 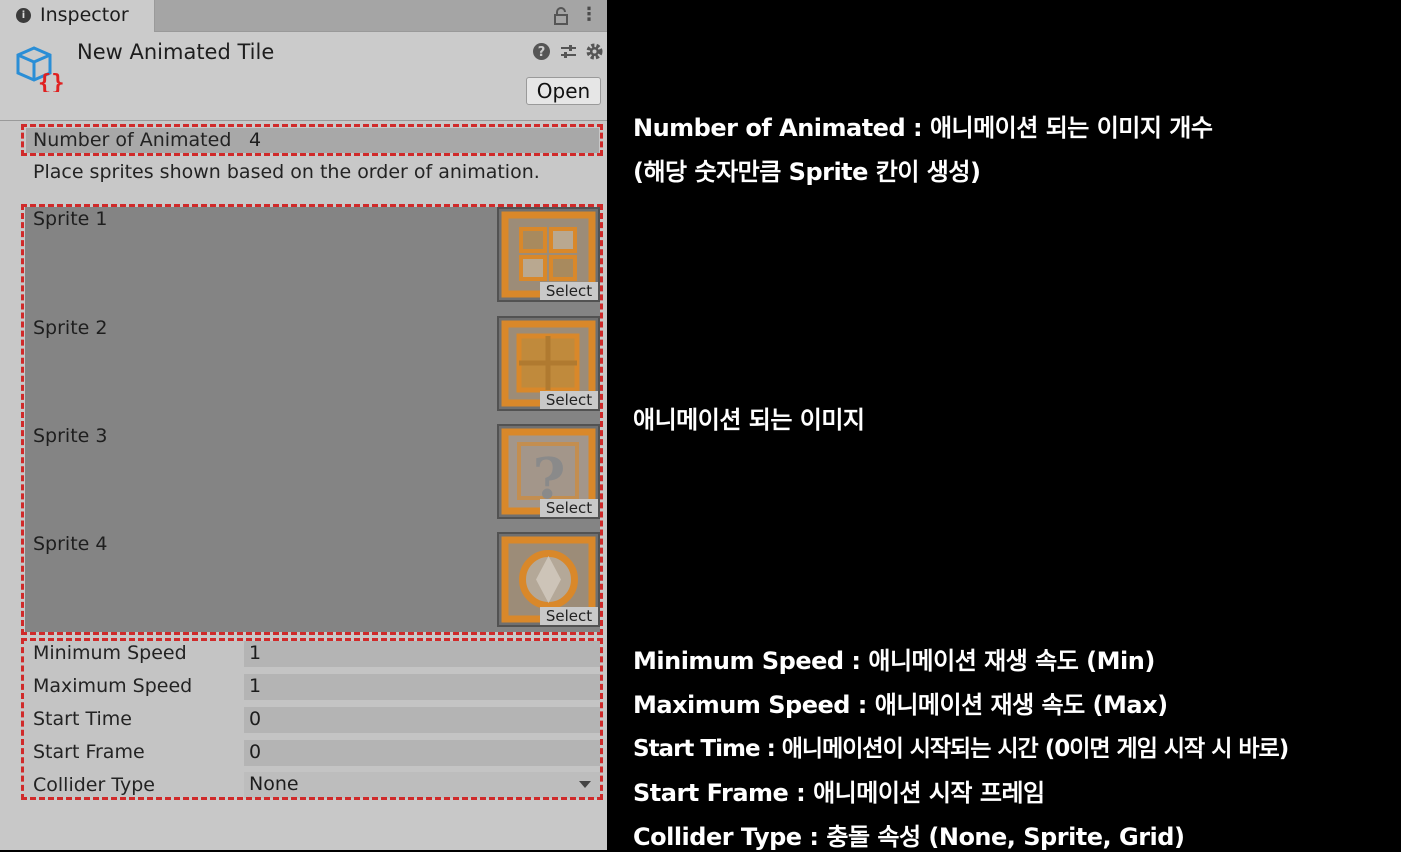 I want to click on info-icon: i, so click(x=23, y=15).